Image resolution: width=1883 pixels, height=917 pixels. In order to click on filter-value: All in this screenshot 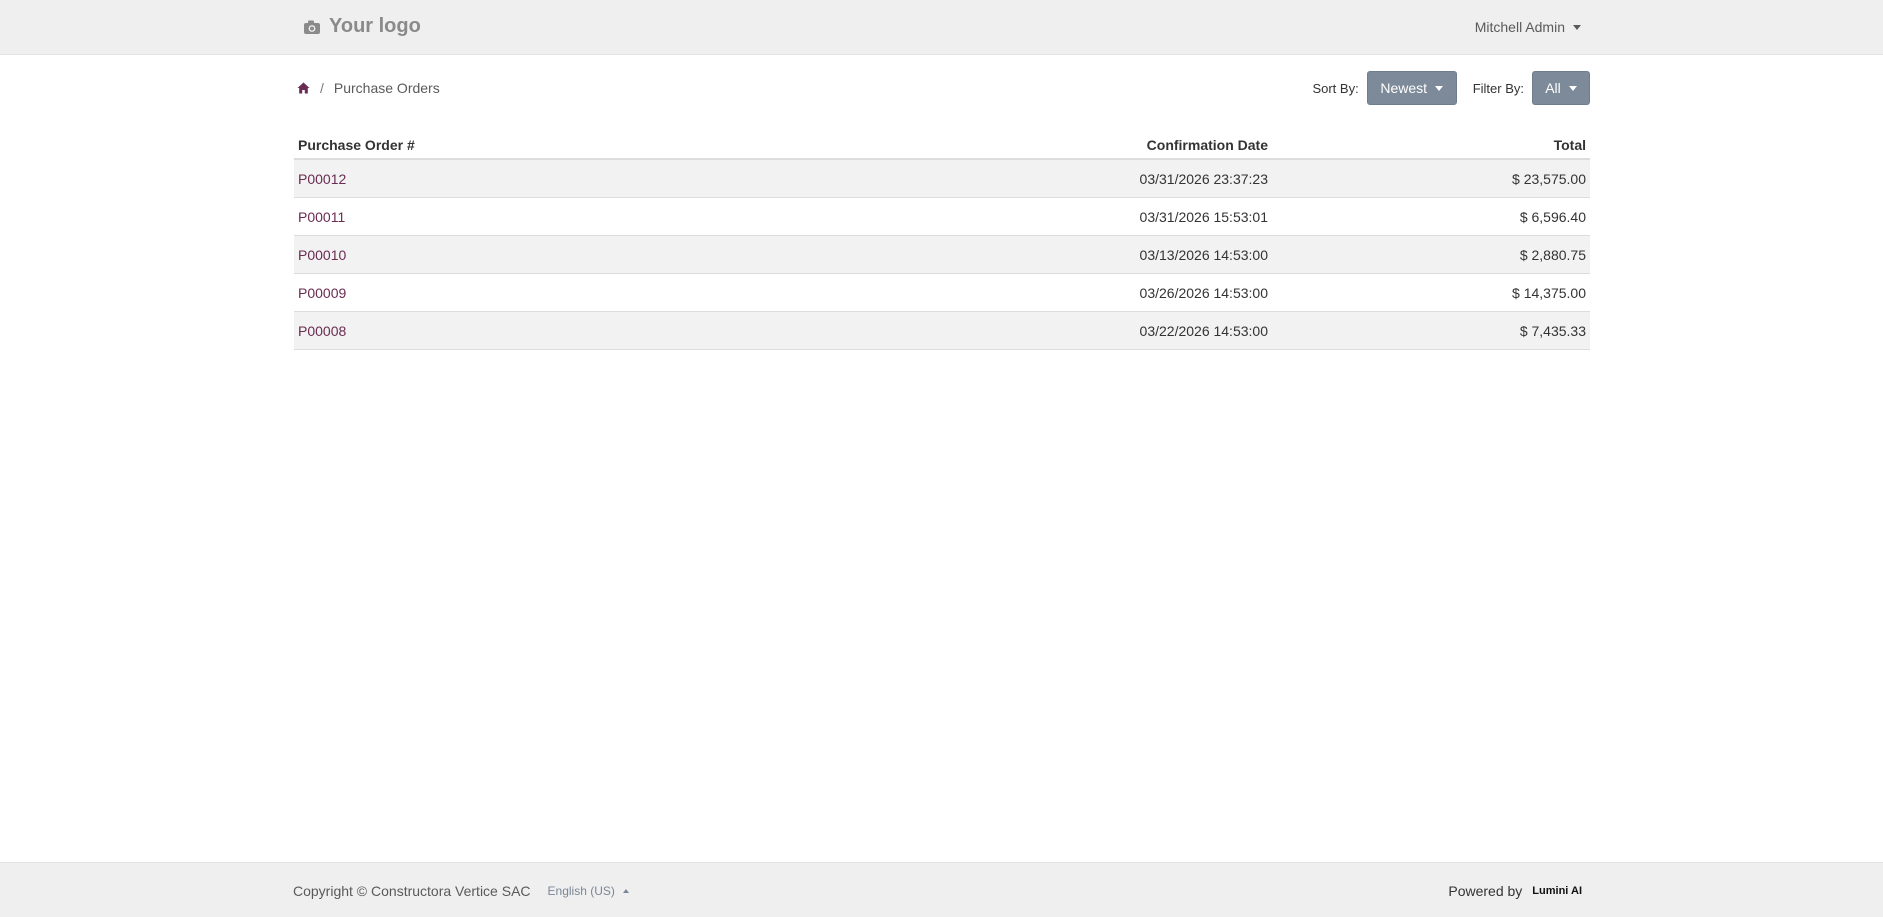, I will do `click(1553, 88)`.